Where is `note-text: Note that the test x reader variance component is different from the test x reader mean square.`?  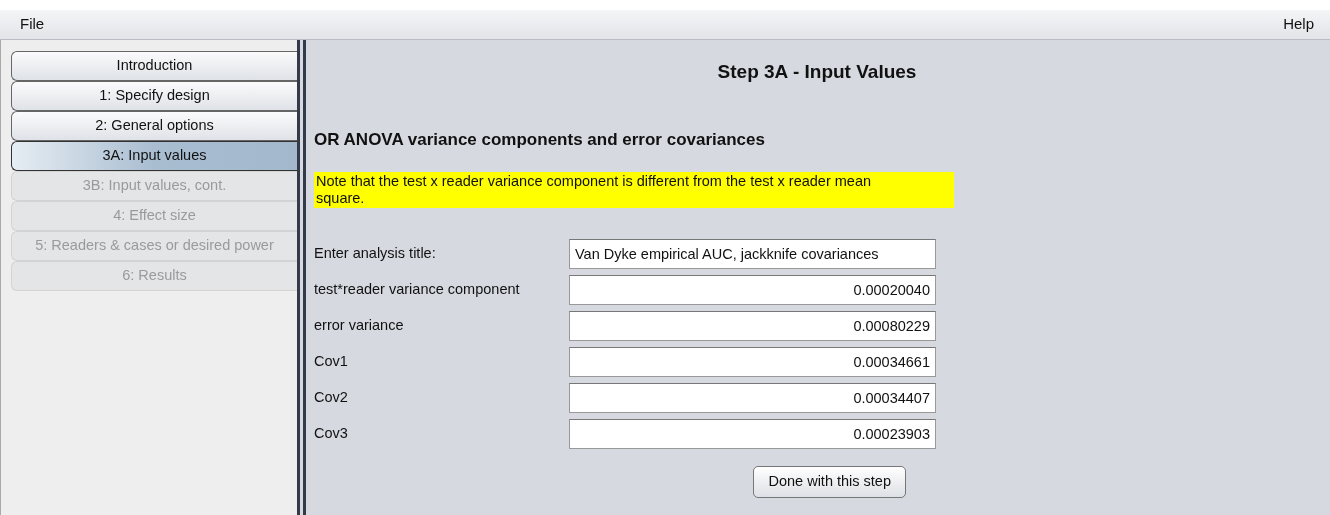
note-text: Note that the test x reader variance component is different from the test x reader mean square. is located at coordinates (634, 190).